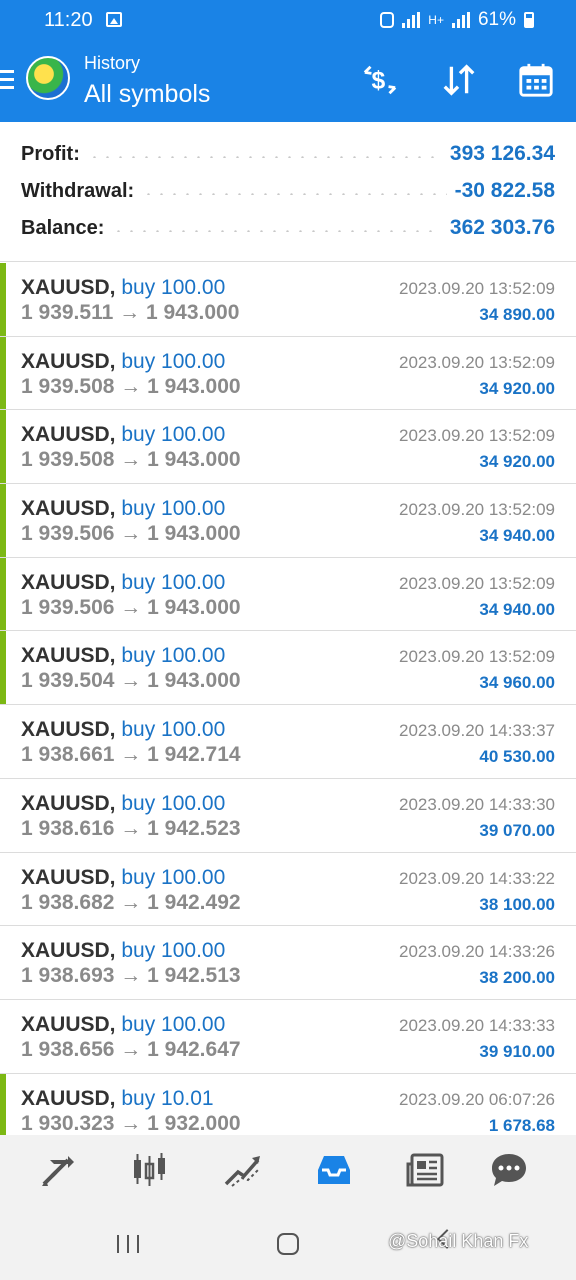 Image resolution: width=576 pixels, height=1280 pixels. I want to click on trade-prices: 1 938.682 → 1 942.492, so click(131, 903).